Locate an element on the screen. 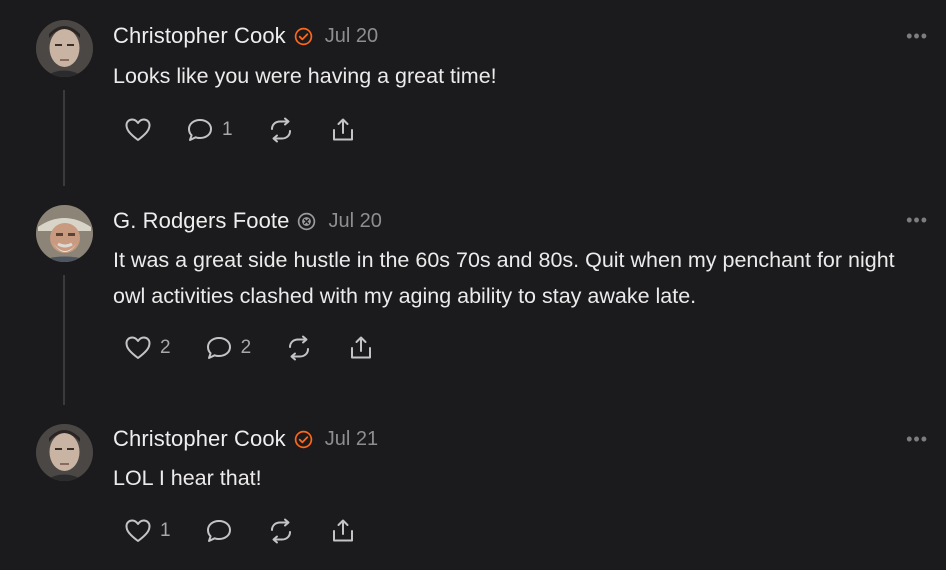  like-count: 1 is located at coordinates (165, 530).